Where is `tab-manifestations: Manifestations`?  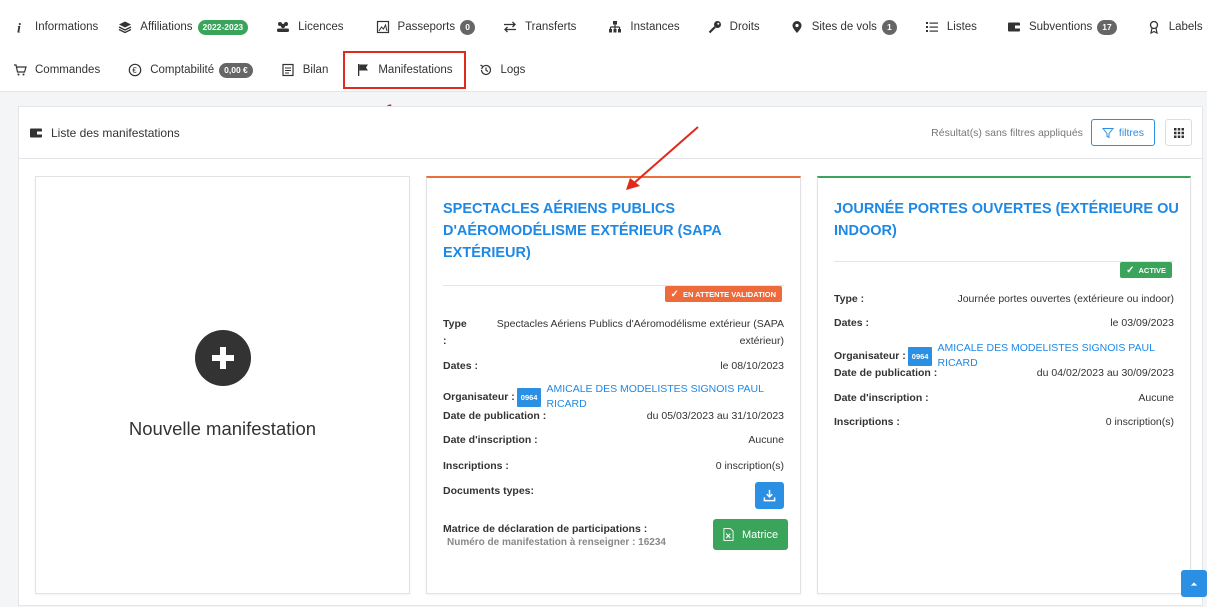 tab-manifestations: Manifestations is located at coordinates (404, 70).